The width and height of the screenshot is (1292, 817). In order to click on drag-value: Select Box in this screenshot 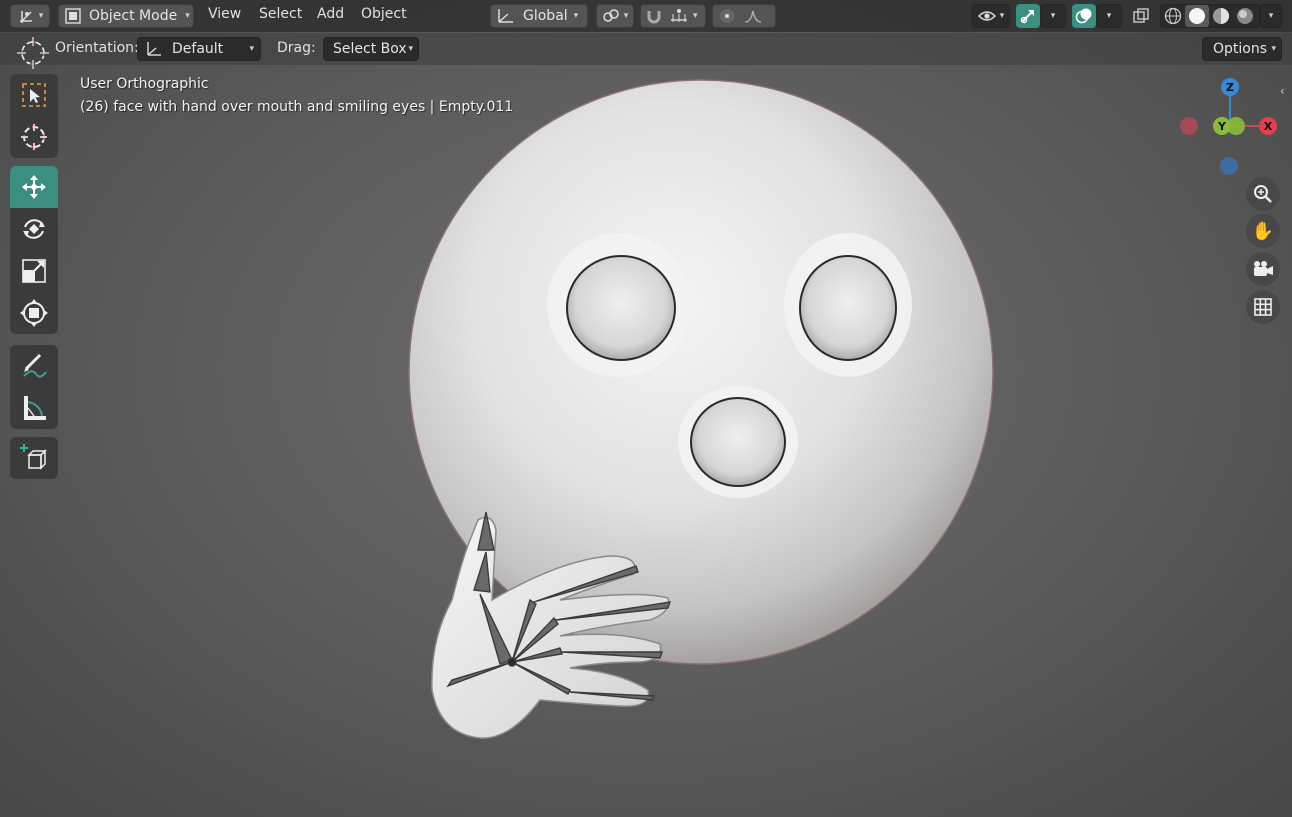, I will do `click(370, 49)`.